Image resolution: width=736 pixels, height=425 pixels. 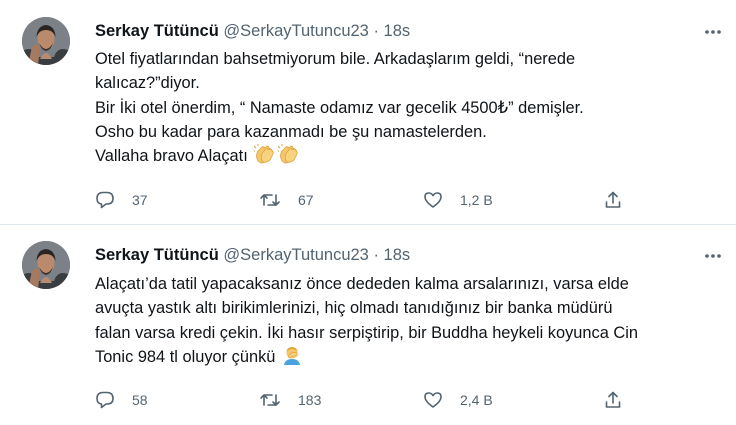 I want to click on tweet-text-line-with-emoji: Vallaha bravo Alaçatı, so click(x=405, y=157).